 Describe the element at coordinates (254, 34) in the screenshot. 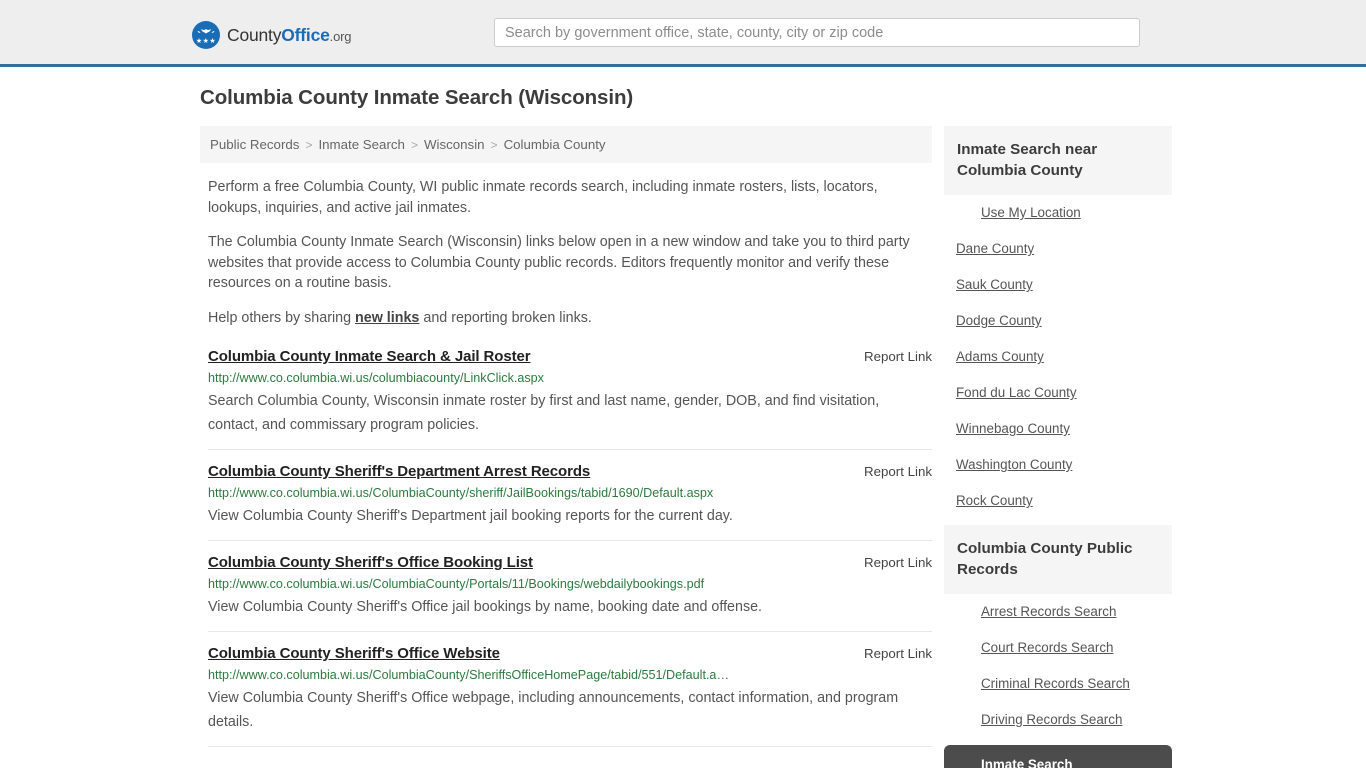

I see `logo-county: County` at that location.